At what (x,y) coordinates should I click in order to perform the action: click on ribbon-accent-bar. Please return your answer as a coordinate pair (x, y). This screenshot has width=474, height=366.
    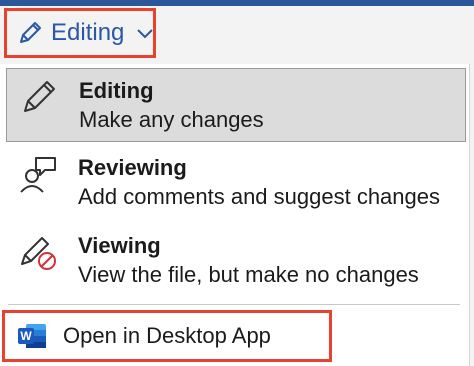
    Looking at the image, I should click on (237, 3).